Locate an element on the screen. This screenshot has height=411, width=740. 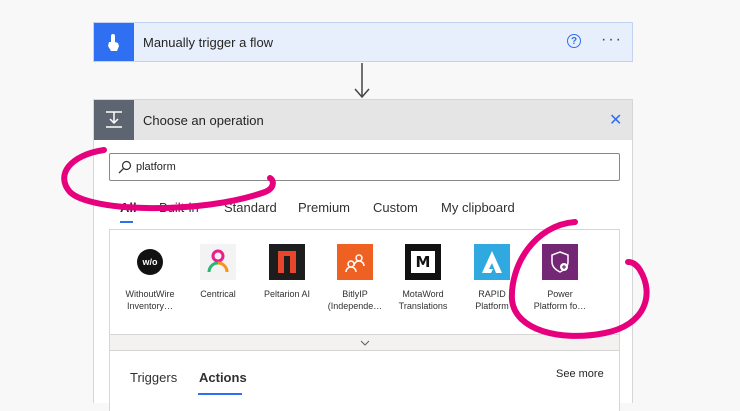
connector-label: MotaWord is located at coordinates (423, 294).